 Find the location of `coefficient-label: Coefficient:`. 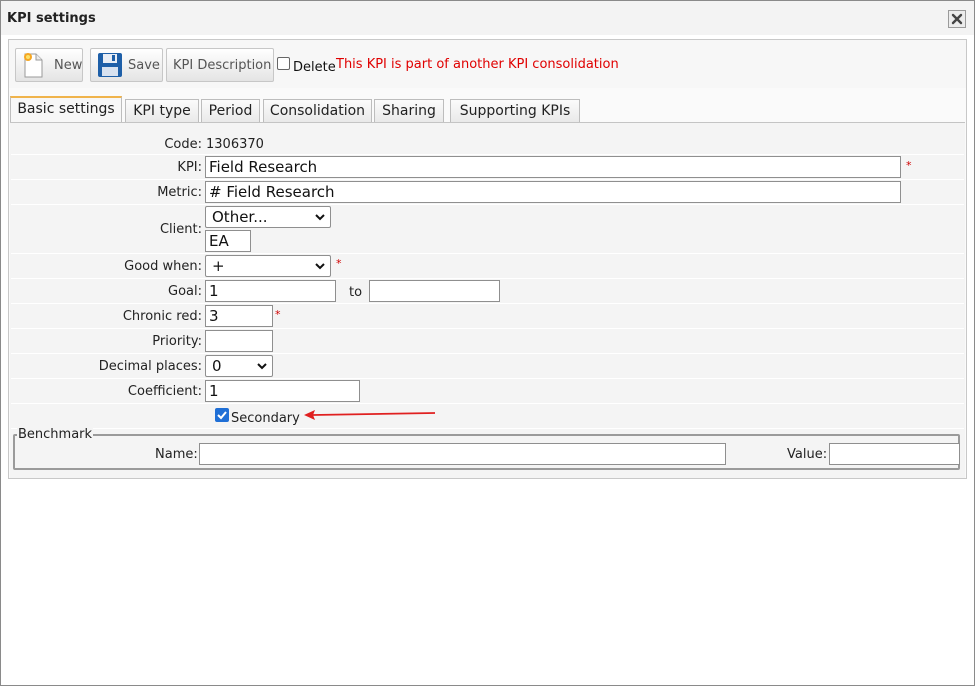

coefficient-label: Coefficient: is located at coordinates (164, 391).